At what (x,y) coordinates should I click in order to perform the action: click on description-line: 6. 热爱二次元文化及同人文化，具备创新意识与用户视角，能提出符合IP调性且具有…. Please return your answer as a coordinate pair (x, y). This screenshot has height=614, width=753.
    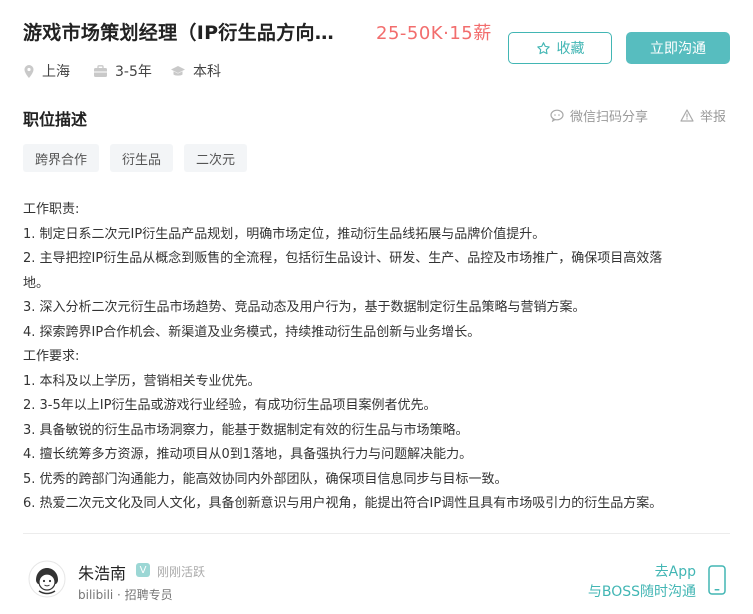
    Looking at the image, I should click on (343, 503).